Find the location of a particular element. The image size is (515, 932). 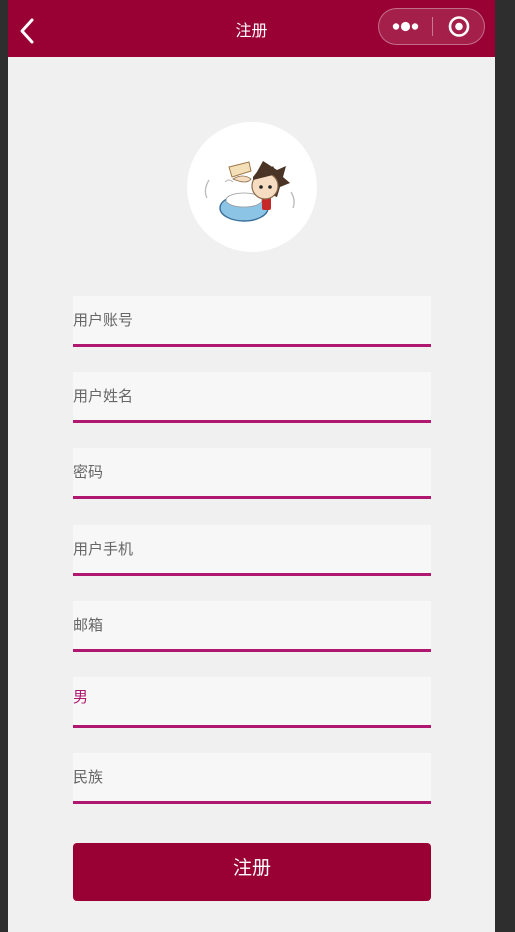

gender-value: 男 is located at coordinates (81, 697).